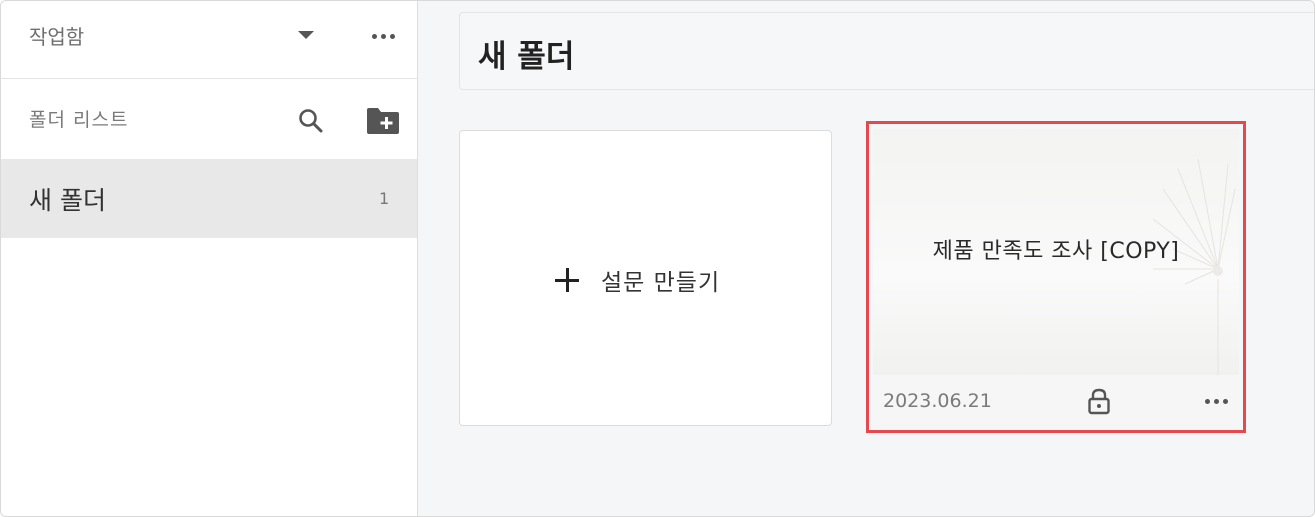 This screenshot has width=1315, height=517. What do you see at coordinates (1056, 402) in the screenshot?
I see `survey-card-footer: 2023.06.21` at bounding box center [1056, 402].